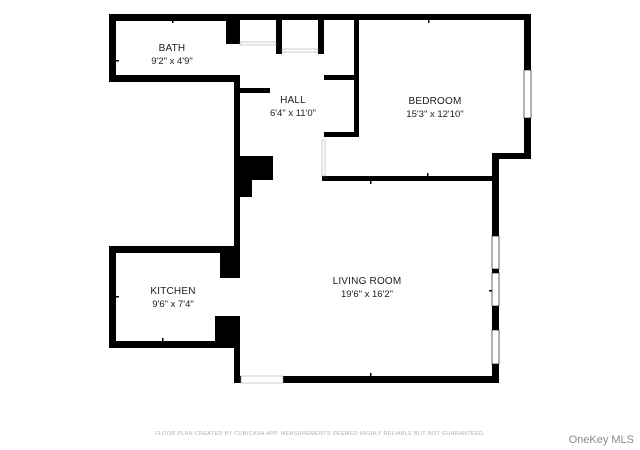 The height and width of the screenshot is (450, 640). What do you see at coordinates (252, 90) in the screenshot?
I see `hall-closet-ledge` at bounding box center [252, 90].